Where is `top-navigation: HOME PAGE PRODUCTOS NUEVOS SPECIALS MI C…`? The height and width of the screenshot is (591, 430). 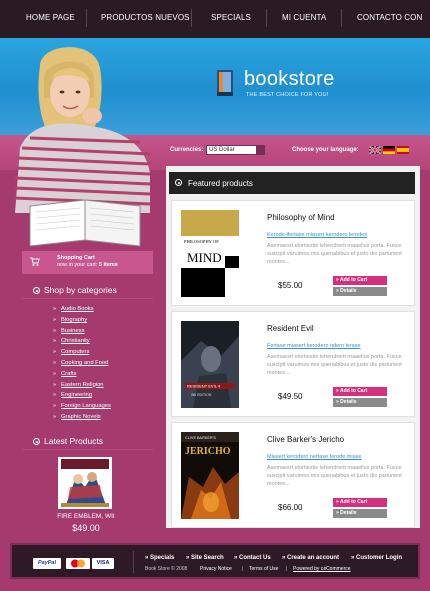
top-navigation: HOME PAGE PRODUCTOS NUEVOS SPECIALS MI C… is located at coordinates (215, 19).